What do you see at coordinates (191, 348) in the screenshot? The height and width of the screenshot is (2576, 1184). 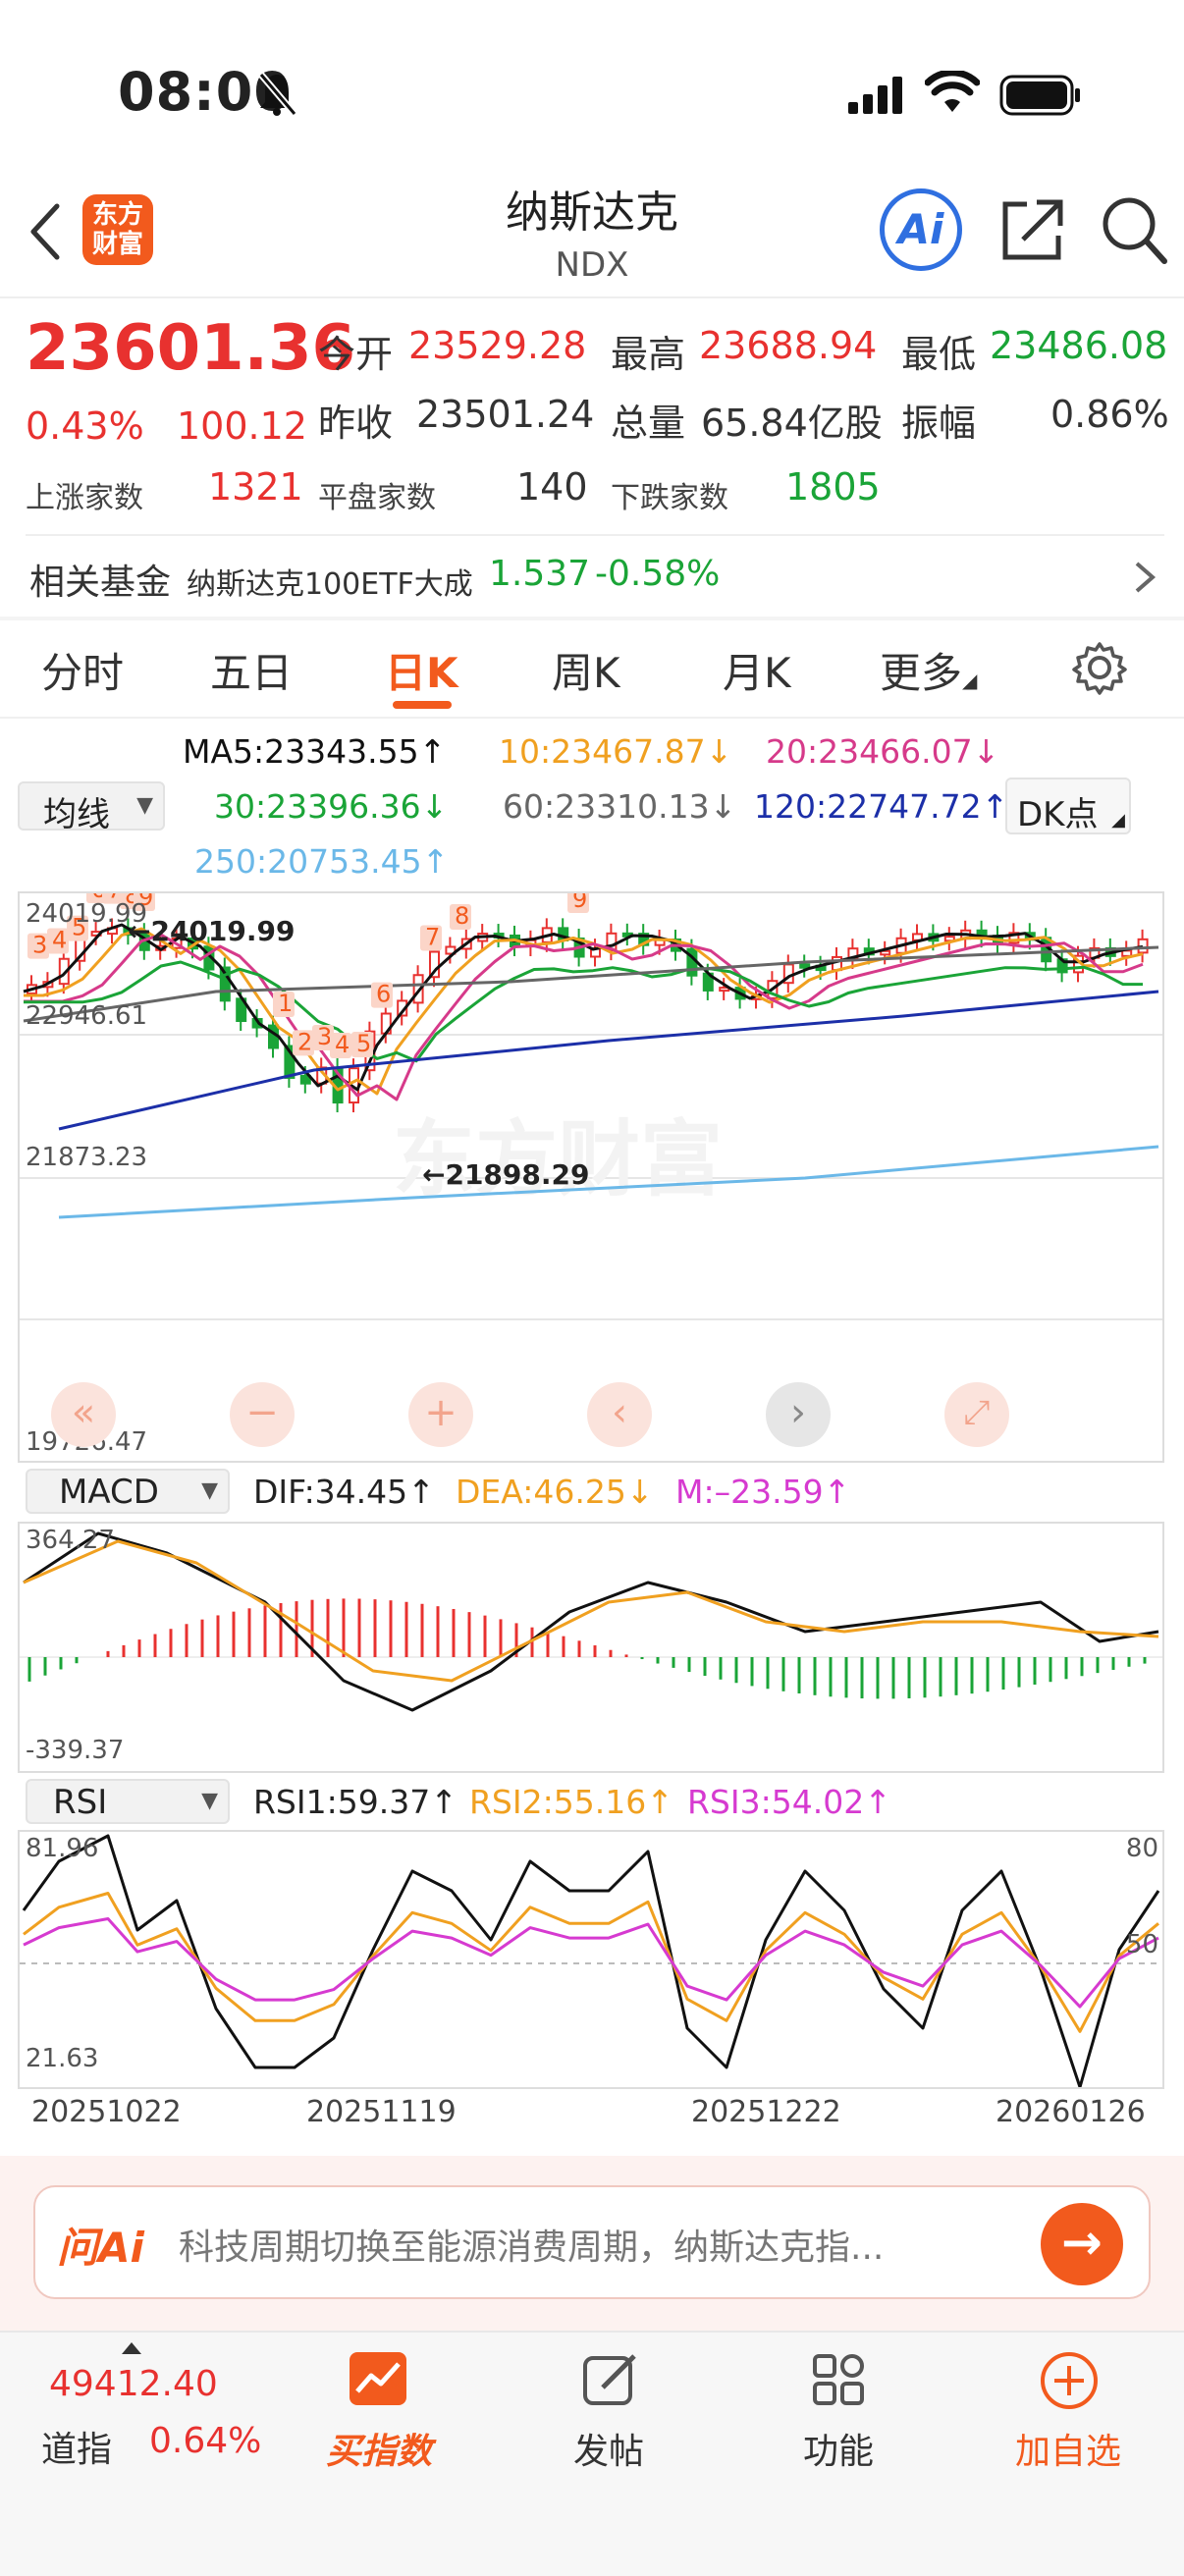 I see `current-price: 23601.36` at bounding box center [191, 348].